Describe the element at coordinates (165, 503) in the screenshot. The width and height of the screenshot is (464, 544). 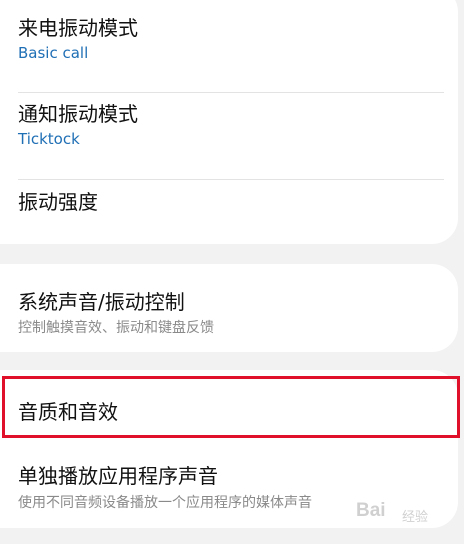
I see `separate-app-sound-desc: 使用不同音频设备播放一个应用程序的媒体声音` at that location.